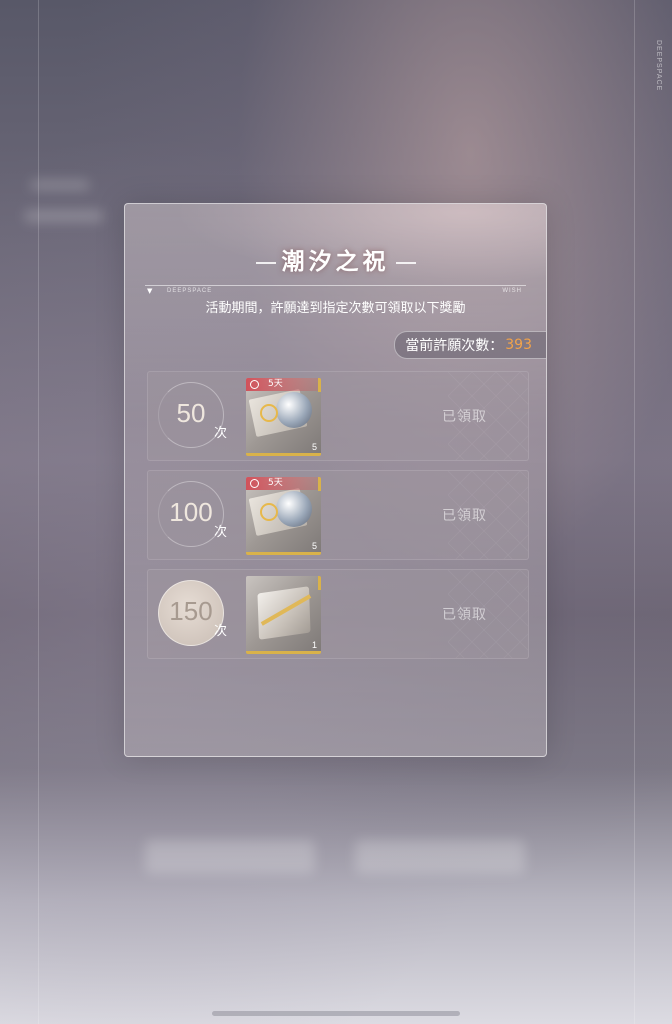 The image size is (672, 1024). Describe the element at coordinates (338, 515) in the screenshot. I see `reward-row: 100 次 5天 5 已領取` at that location.